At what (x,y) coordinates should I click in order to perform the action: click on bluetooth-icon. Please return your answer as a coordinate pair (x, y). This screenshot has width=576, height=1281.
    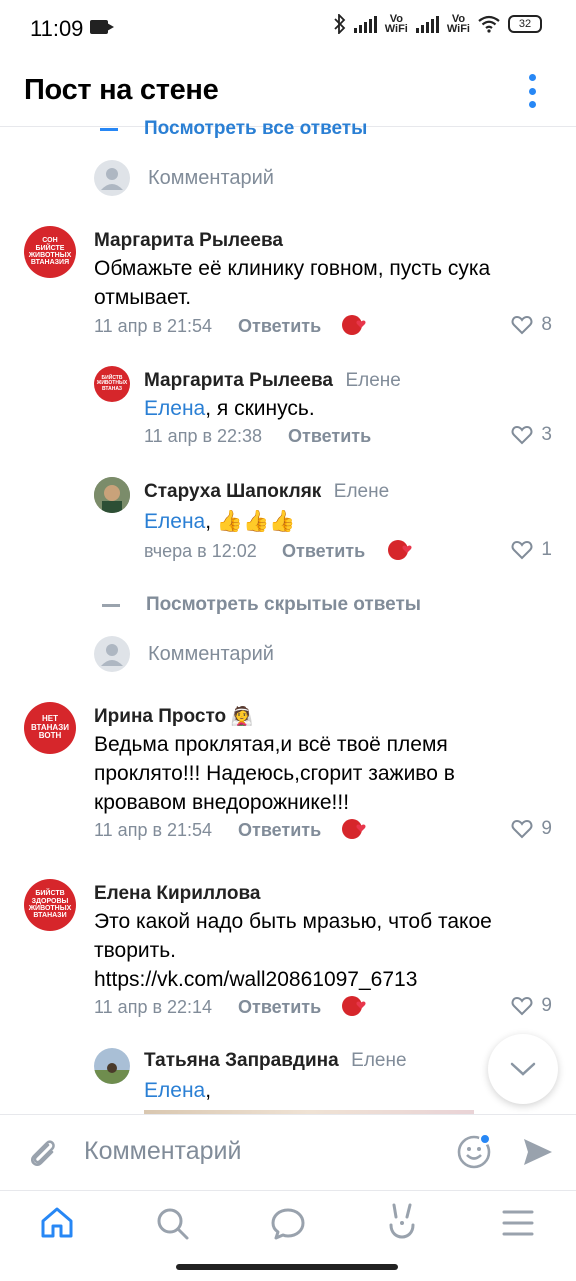
    Looking at the image, I should click on (340, 24).